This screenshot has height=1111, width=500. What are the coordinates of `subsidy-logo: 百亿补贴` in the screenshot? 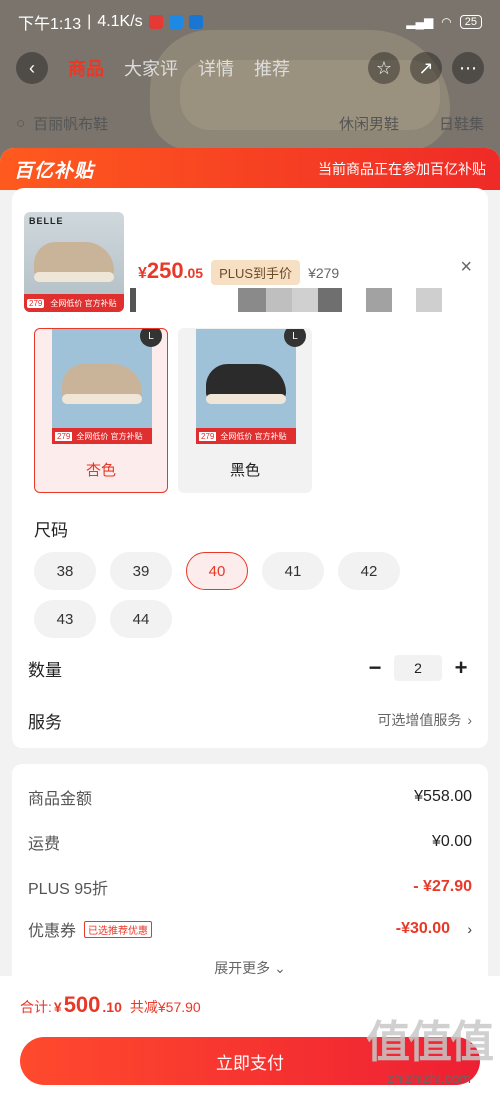 It's located at (54, 171).